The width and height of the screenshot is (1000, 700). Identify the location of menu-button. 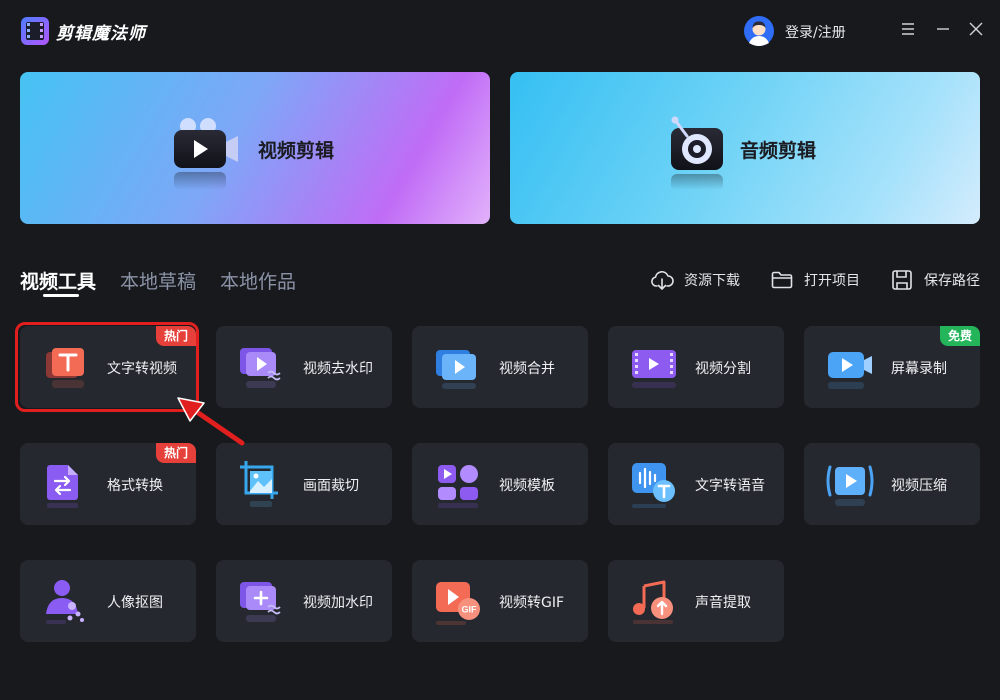
(908, 29).